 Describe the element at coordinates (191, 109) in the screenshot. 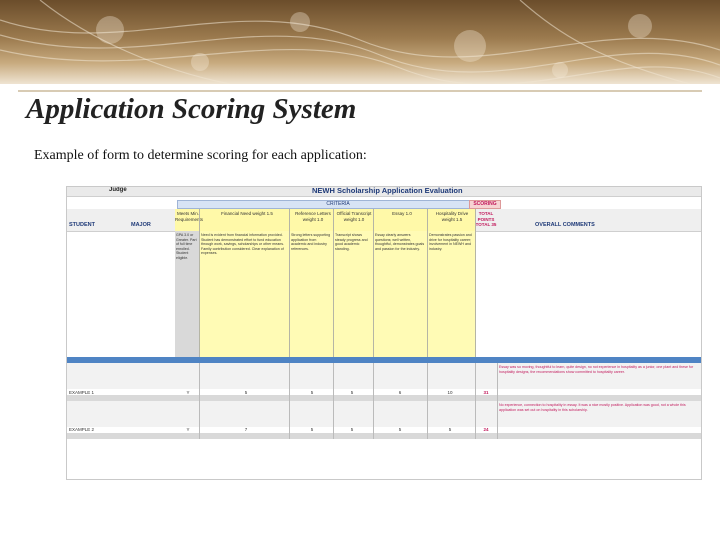

I see `slide-title: Application Scoring System` at that location.